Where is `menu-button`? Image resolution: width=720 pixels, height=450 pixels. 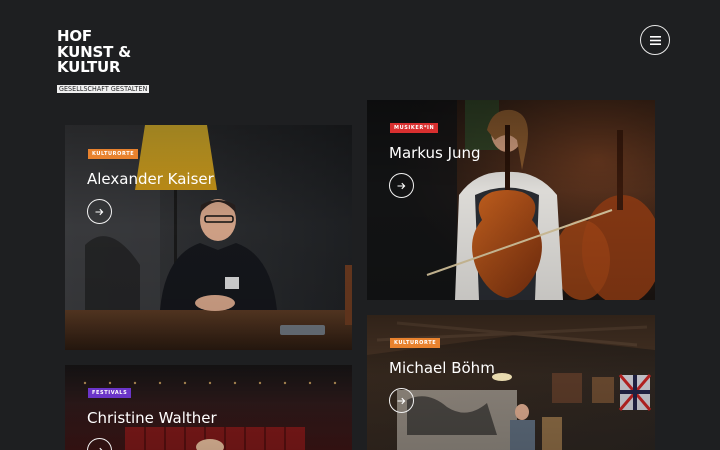 menu-button is located at coordinates (655, 40).